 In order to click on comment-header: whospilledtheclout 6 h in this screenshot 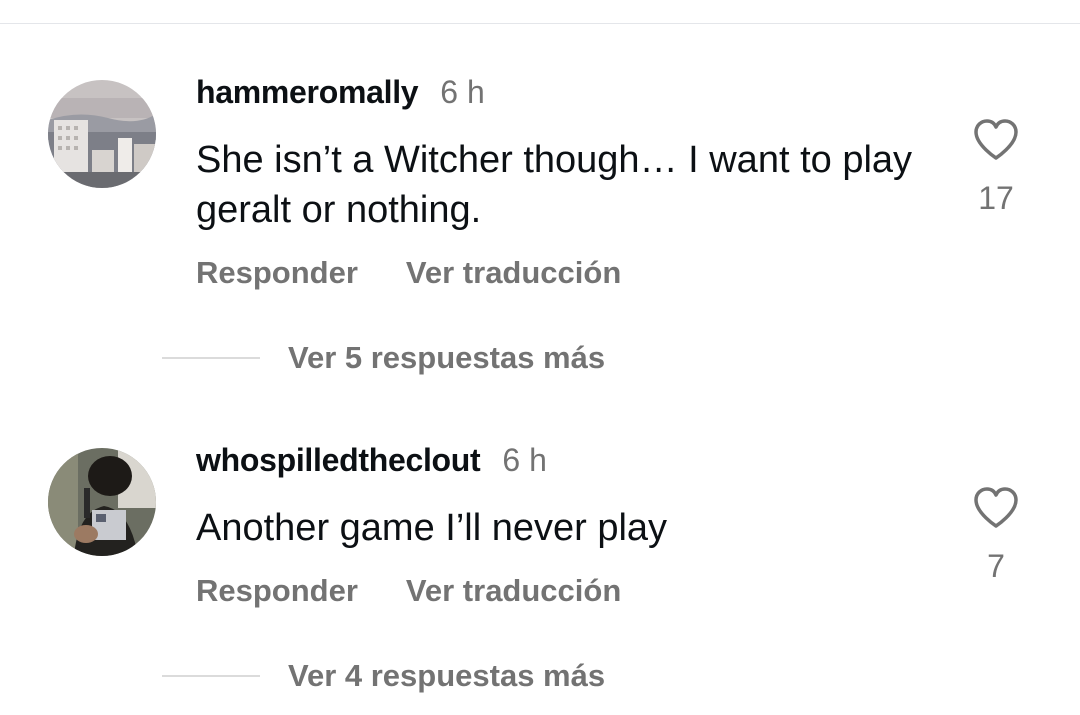, I will do `click(371, 462)`.